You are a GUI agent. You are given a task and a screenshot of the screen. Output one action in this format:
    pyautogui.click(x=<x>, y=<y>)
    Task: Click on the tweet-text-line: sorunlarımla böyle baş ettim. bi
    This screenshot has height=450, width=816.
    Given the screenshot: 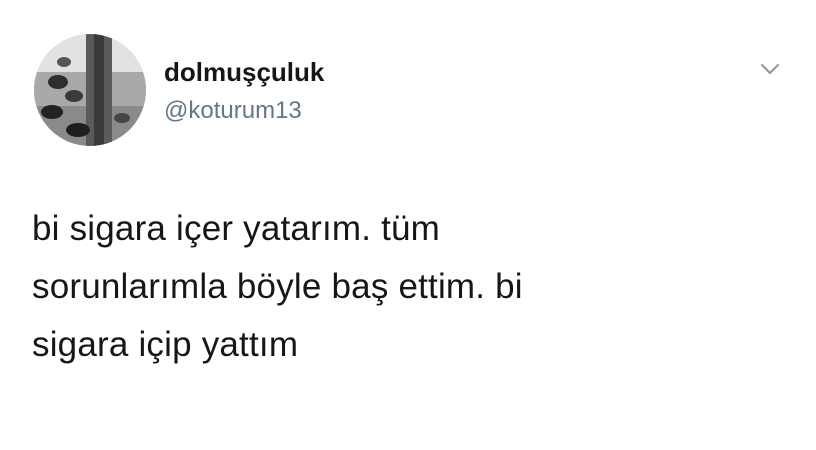 What is the action you would take?
    pyautogui.click(x=277, y=286)
    